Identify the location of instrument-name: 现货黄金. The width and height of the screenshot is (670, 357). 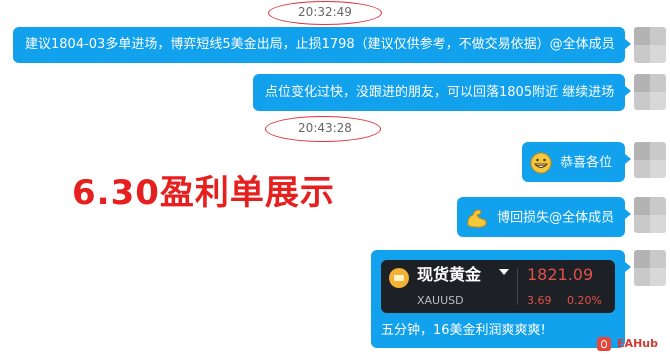
(449, 274).